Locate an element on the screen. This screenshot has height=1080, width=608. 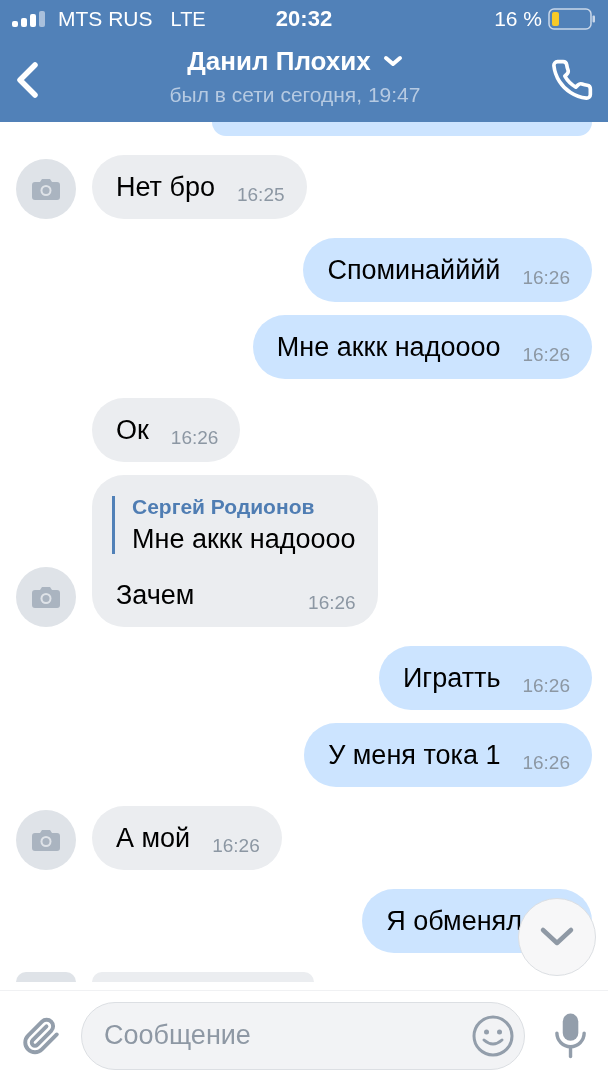
reply-author: Сергей Родионов is located at coordinates (224, 507).